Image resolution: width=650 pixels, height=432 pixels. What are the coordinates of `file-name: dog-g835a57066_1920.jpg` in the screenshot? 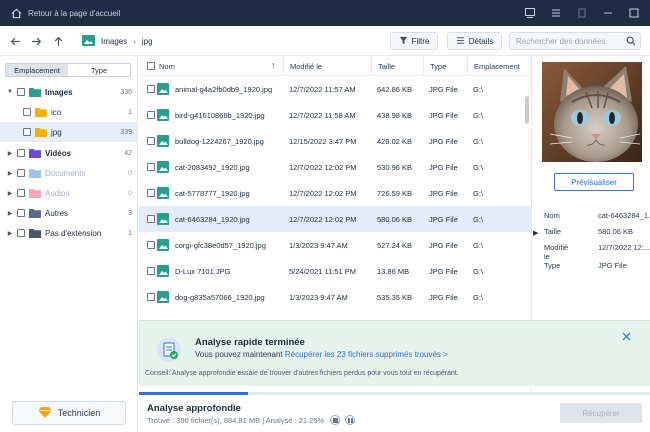 It's located at (220, 297).